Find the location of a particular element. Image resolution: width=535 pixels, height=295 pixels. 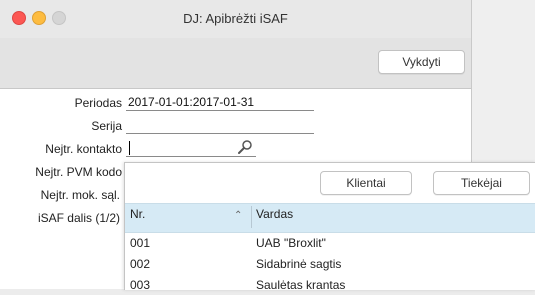

excluded-contact-row: Nejtr. kontakto is located at coordinates (61, 149).